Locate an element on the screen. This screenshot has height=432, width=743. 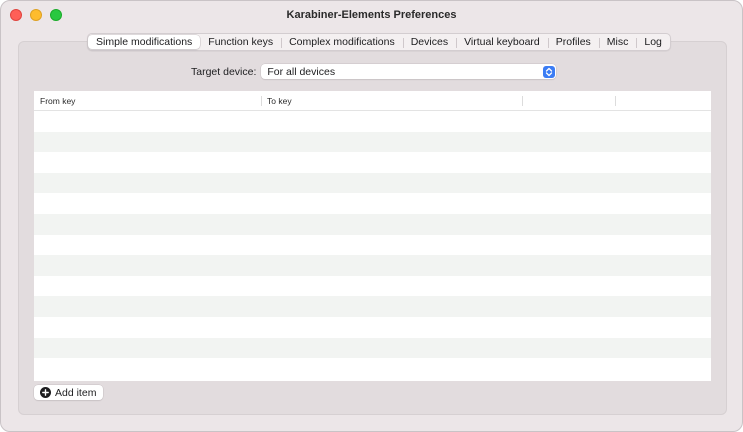
title-bar: Karabiner-Elements Preferences is located at coordinates (371, 14).